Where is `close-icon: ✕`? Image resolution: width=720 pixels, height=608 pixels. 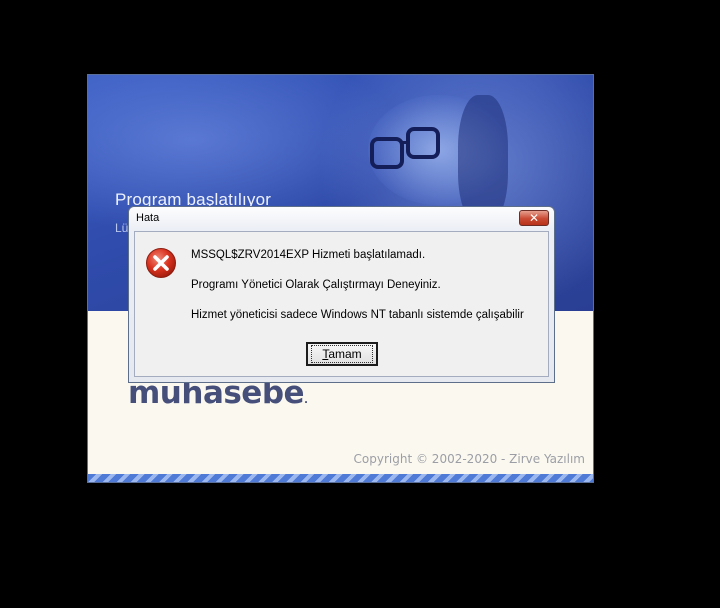
close-icon: ✕ is located at coordinates (534, 218).